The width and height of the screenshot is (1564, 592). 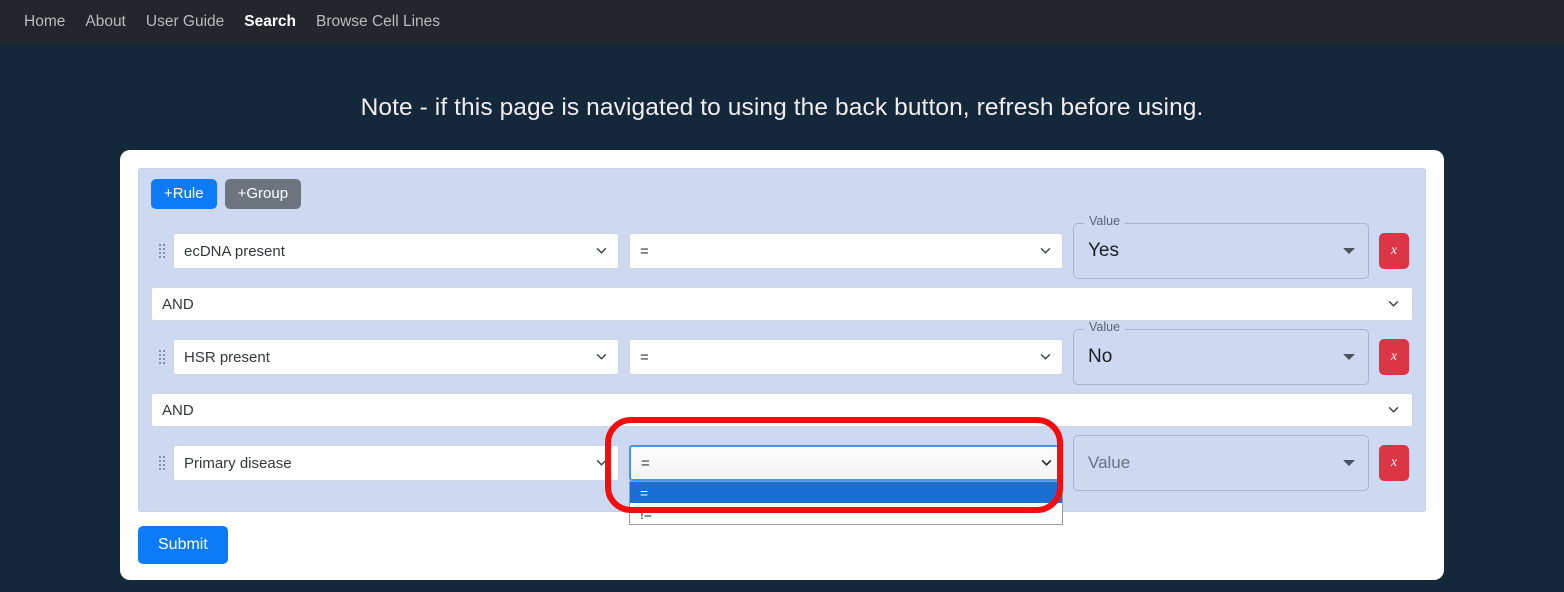 What do you see at coordinates (846, 463) in the screenshot?
I see `rule-operator-select-3: =` at bounding box center [846, 463].